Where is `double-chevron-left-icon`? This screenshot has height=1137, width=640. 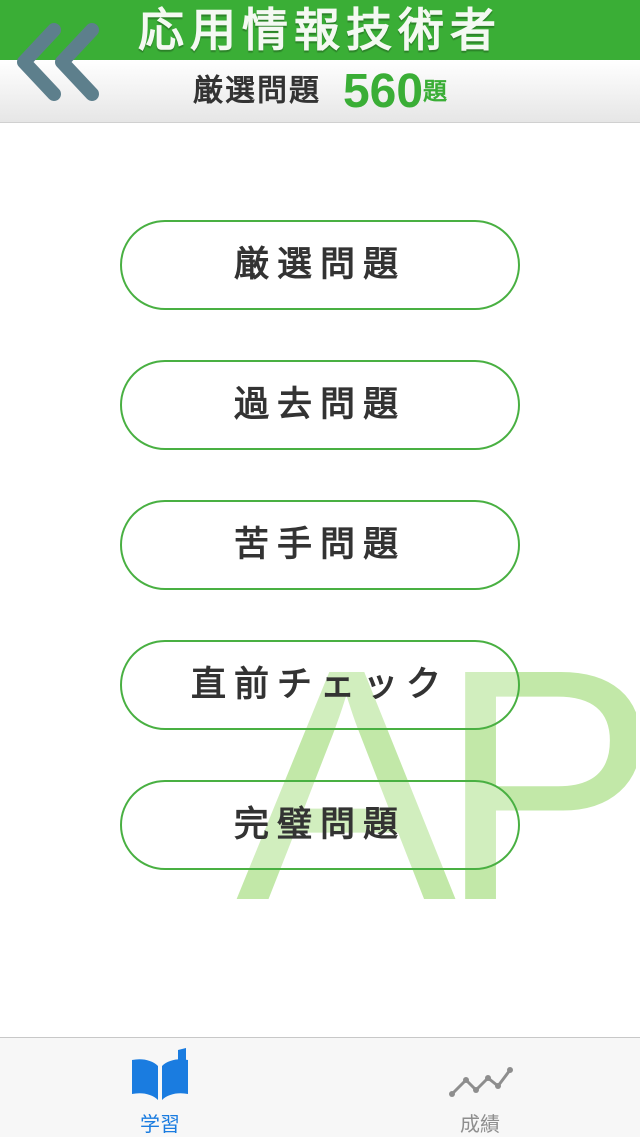
double-chevron-left-icon is located at coordinates (58, 62).